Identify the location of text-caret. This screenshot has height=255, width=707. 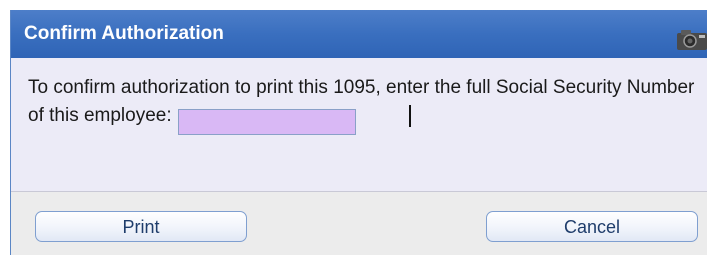
(410, 116).